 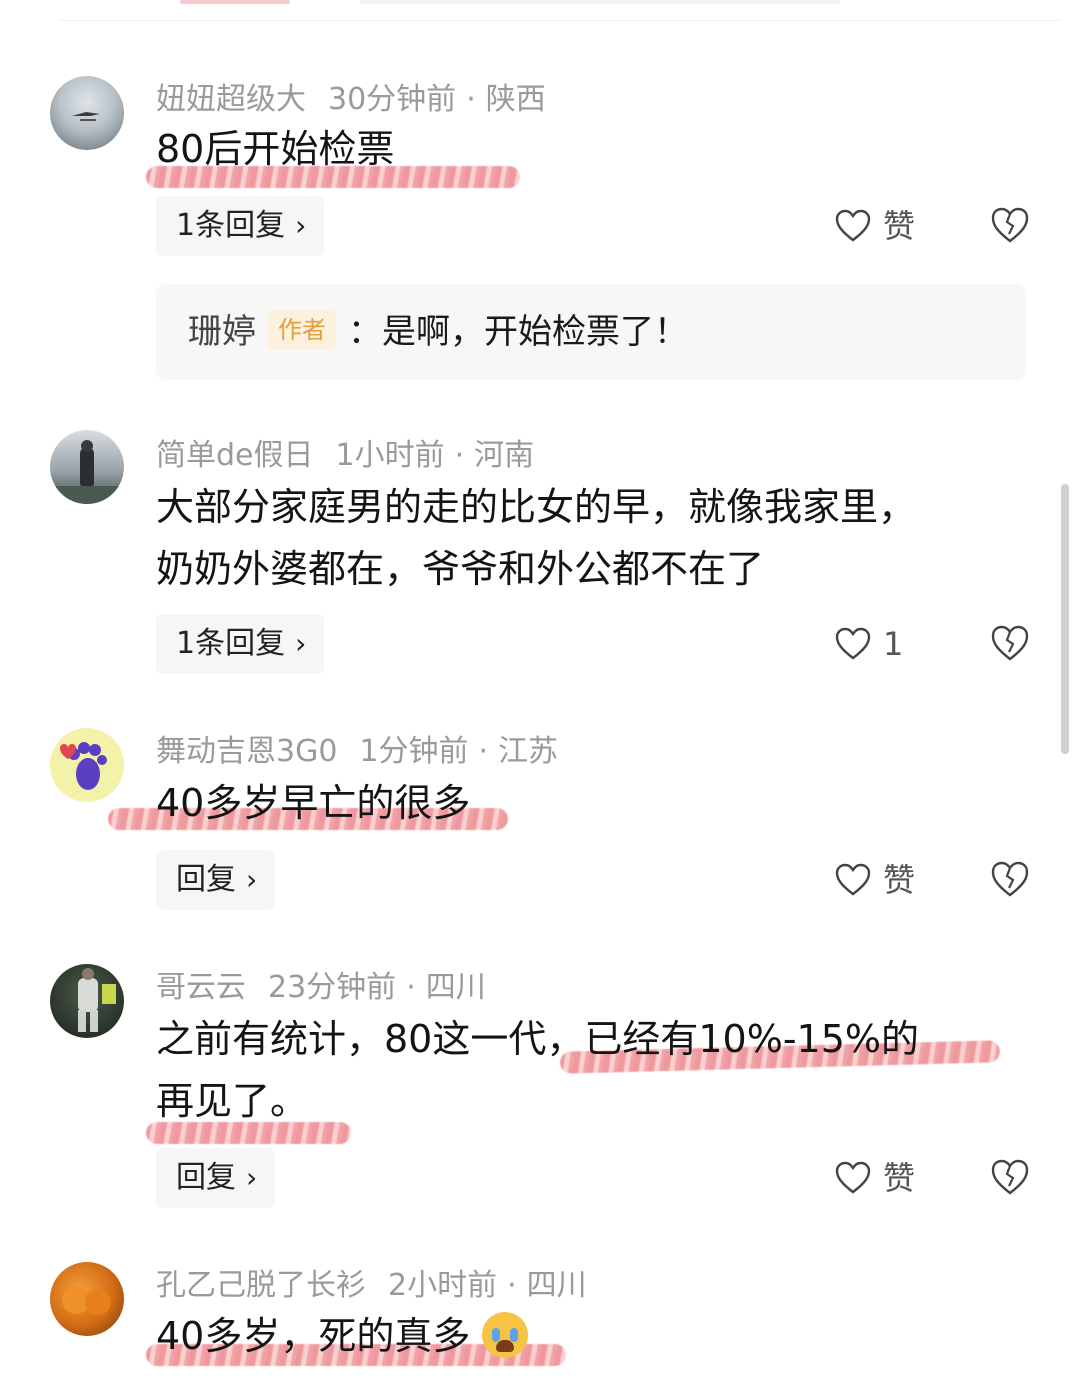 I want to click on timestamp: 1小时前, so click(x=390, y=455).